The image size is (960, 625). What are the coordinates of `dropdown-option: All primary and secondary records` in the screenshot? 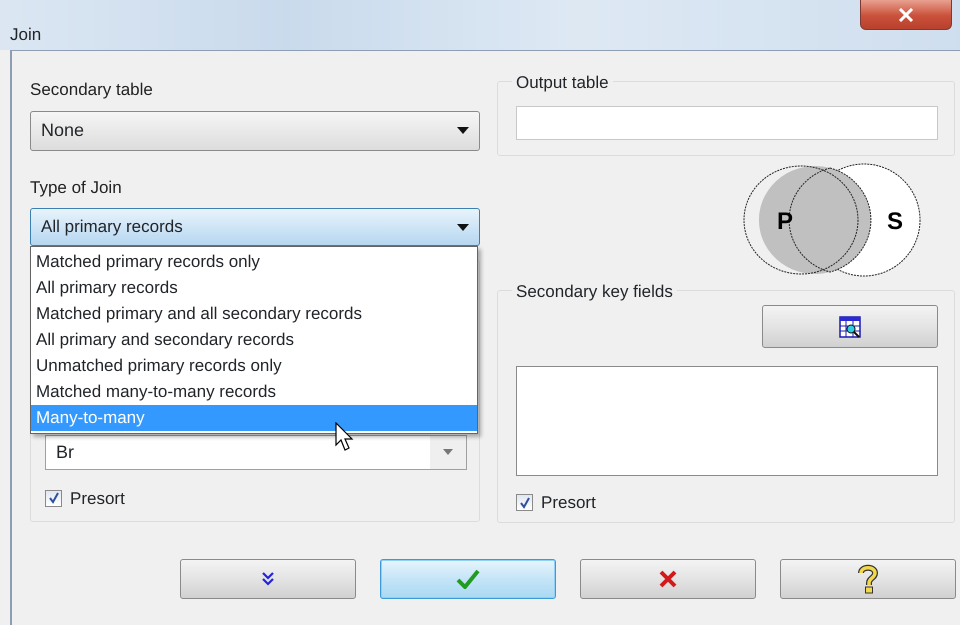 It's located at (254, 340).